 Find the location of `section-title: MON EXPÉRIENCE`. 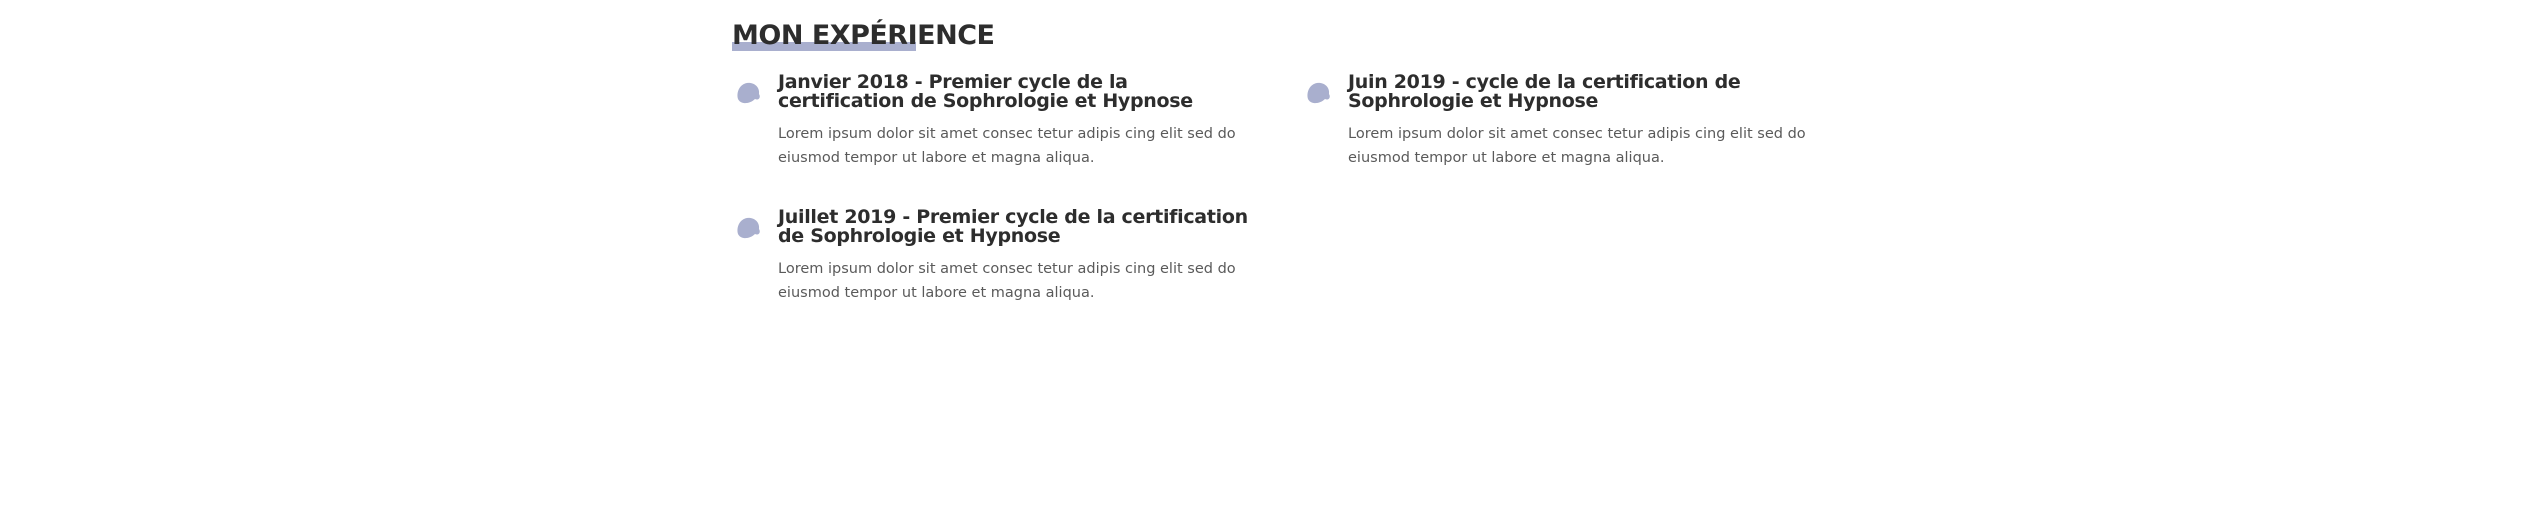

section-title: MON EXPÉRIENCE is located at coordinates (863, 35).